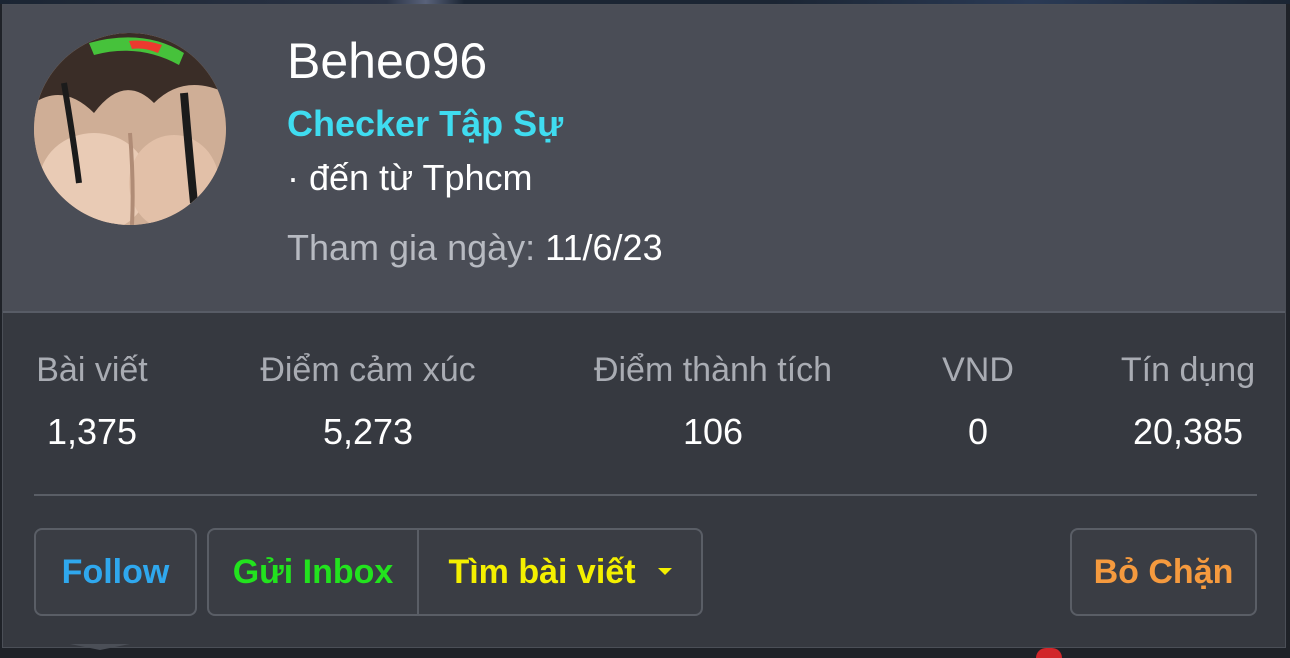  What do you see at coordinates (425, 123) in the screenshot?
I see `user-rank: Checker Tập Sự` at bounding box center [425, 123].